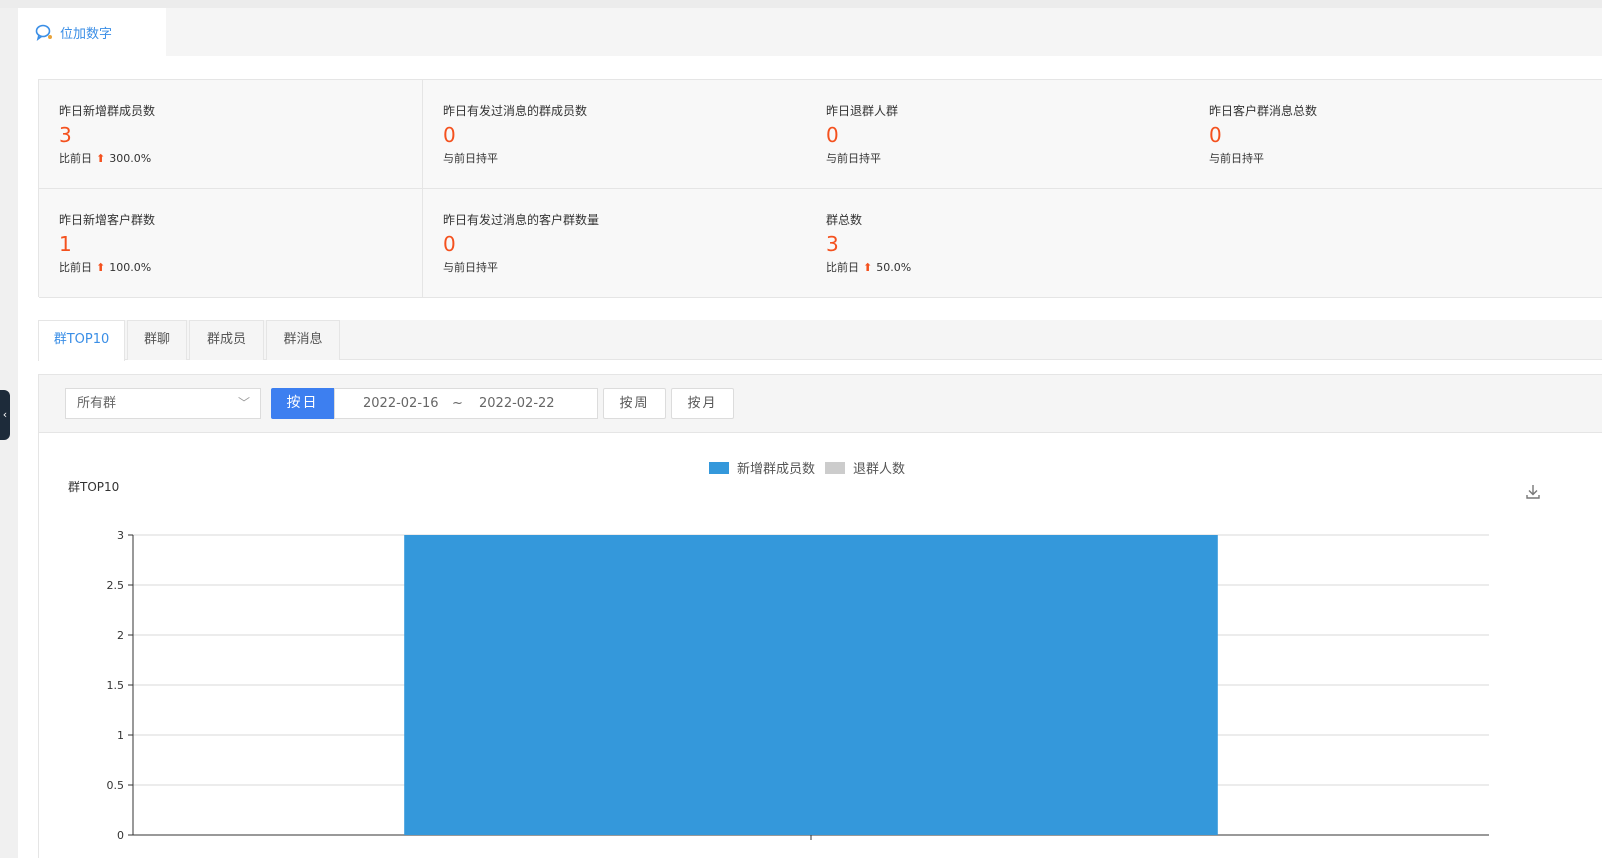  Describe the element at coordinates (116, 685) in the screenshot. I see `y-tick-label: 1.5` at that location.